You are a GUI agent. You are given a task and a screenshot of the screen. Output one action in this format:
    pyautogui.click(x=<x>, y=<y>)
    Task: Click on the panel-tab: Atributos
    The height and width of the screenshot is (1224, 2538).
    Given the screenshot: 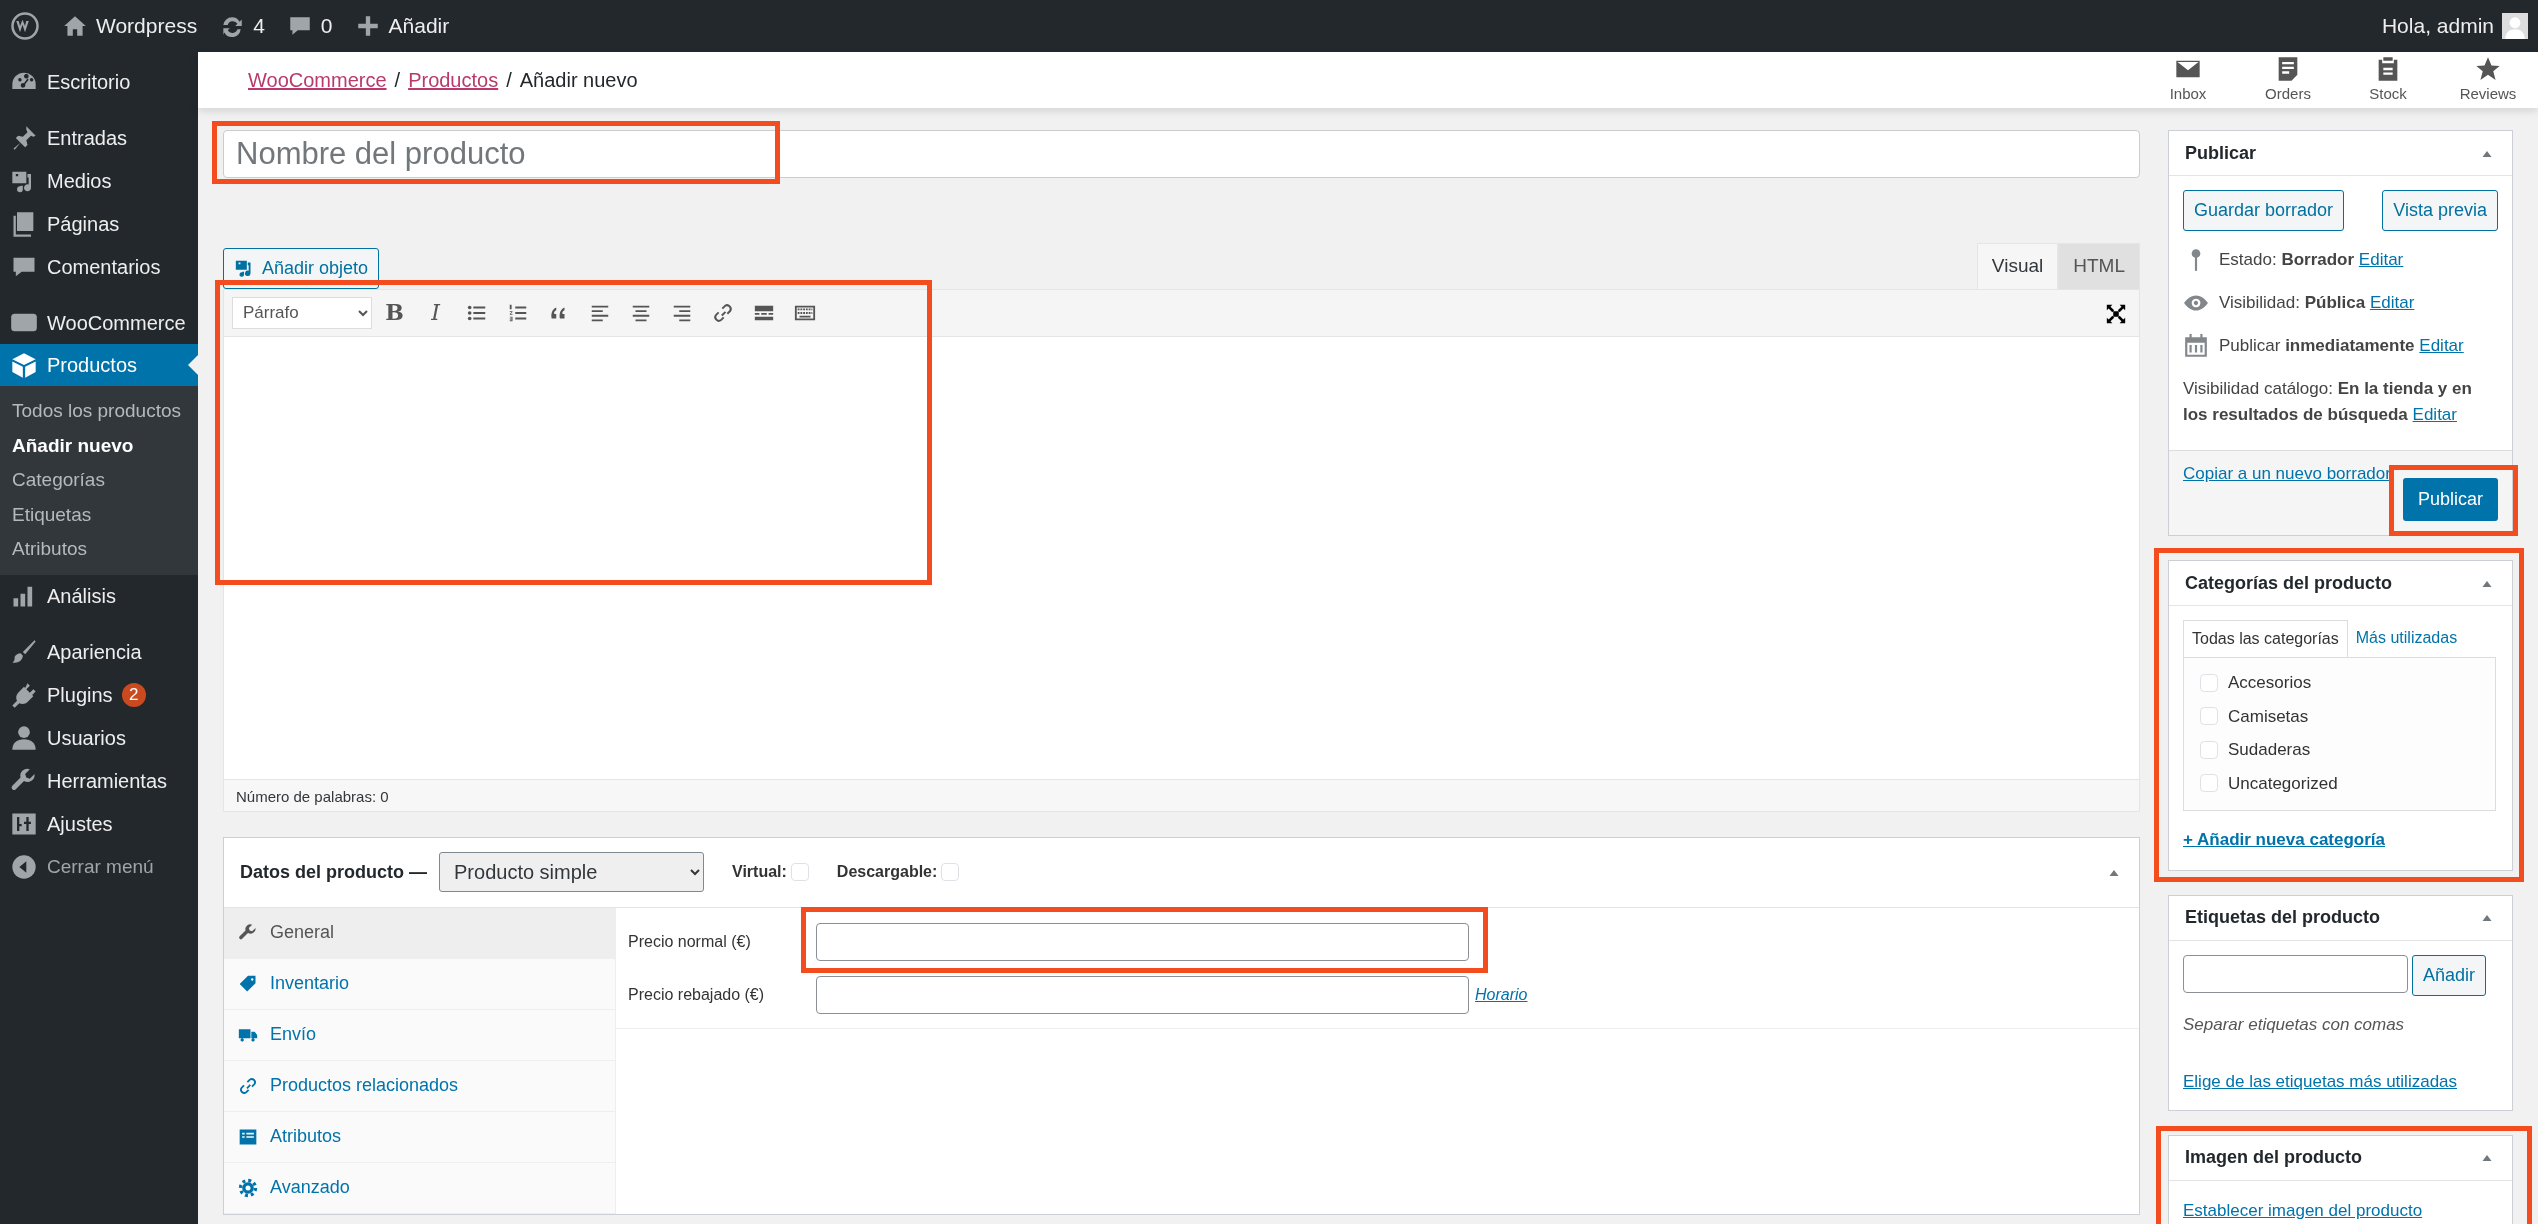 What is the action you would take?
    pyautogui.click(x=419, y=1137)
    